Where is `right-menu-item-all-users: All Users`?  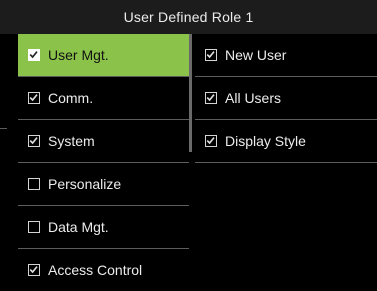
right-menu-item-all-users: All Users is located at coordinates (286, 98).